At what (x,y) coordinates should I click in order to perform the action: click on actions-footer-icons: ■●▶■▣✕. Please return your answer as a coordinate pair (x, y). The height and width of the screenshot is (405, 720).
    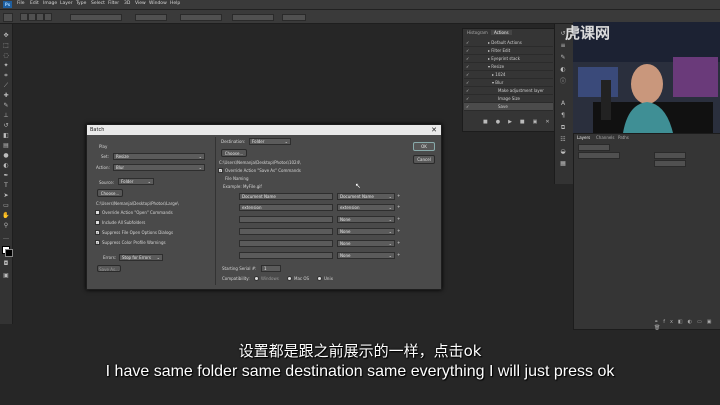
    Looking at the image, I should click on (520, 122).